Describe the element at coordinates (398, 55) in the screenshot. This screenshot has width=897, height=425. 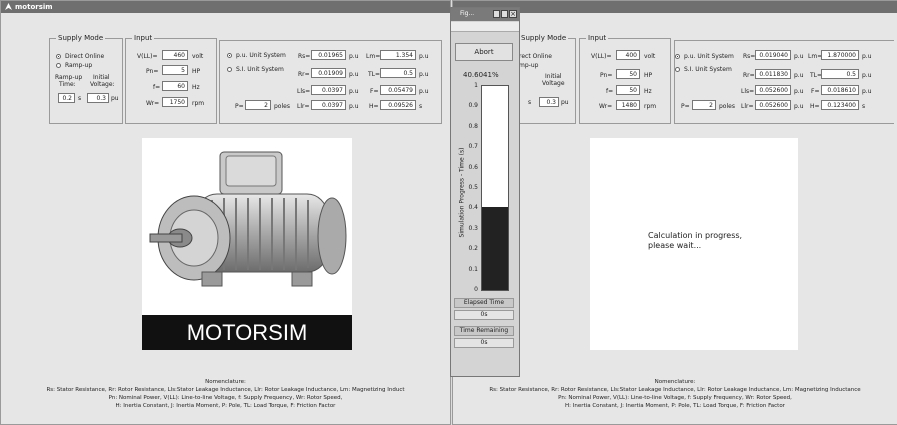
I see `lm-input: 1.354` at that location.